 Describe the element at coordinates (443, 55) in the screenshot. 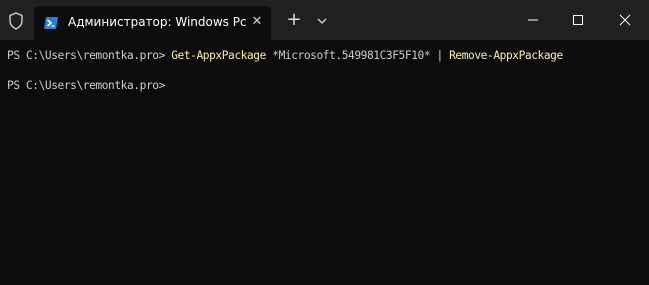

I see `pipe-symbol: |` at that location.